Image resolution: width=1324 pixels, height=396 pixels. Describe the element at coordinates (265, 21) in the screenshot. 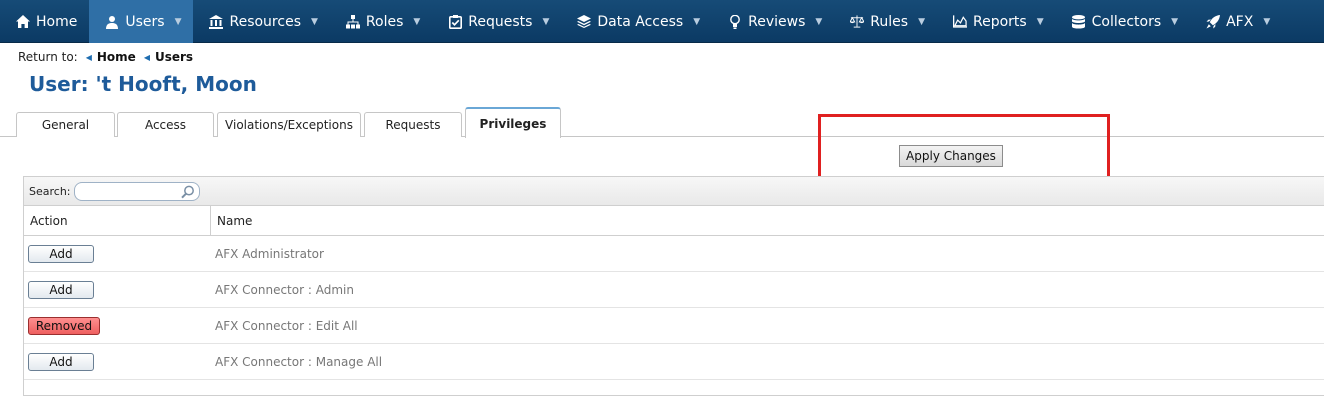

I see `nav-label-resources: Resources` at that location.